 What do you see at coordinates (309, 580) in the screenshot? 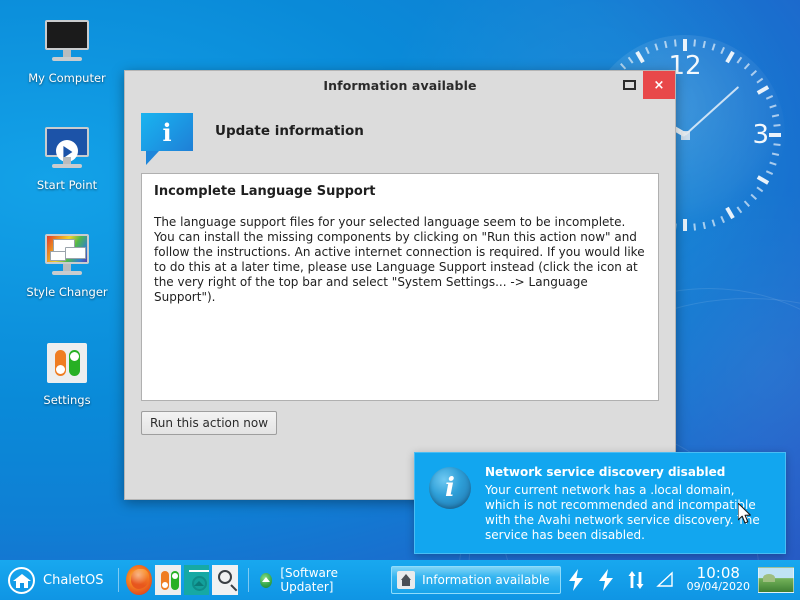
I see `tray-item-label: [Software Updater]` at bounding box center [309, 580].